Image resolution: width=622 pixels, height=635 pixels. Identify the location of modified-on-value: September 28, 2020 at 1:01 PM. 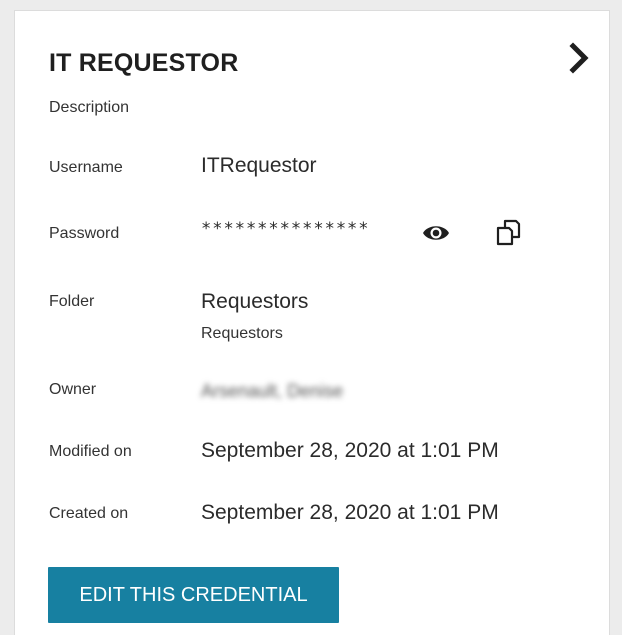
(350, 450).